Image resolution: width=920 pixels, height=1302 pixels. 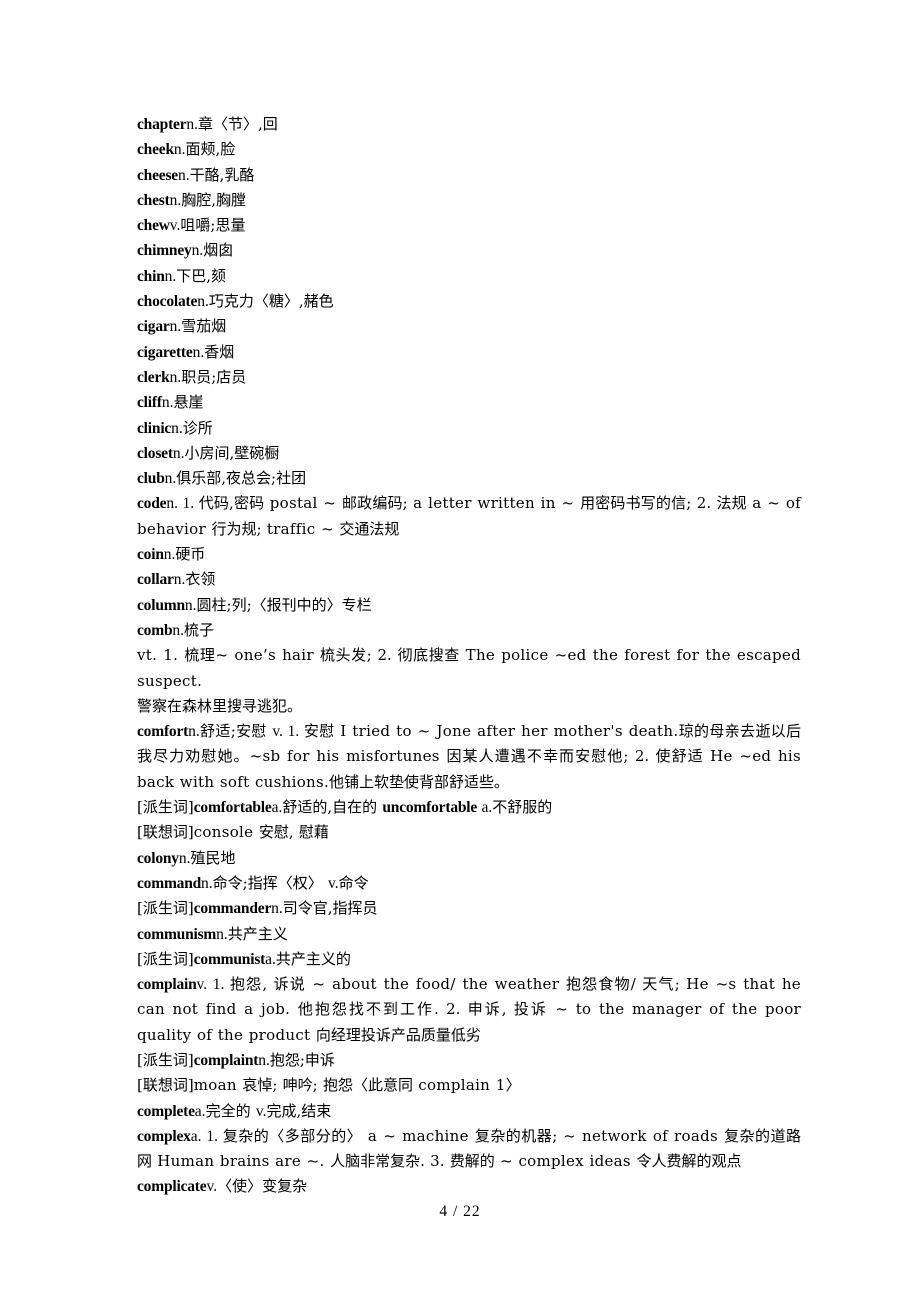 What do you see at coordinates (568, 1161) in the screenshot?
I see `english-example: ~ complex ideas` at bounding box center [568, 1161].